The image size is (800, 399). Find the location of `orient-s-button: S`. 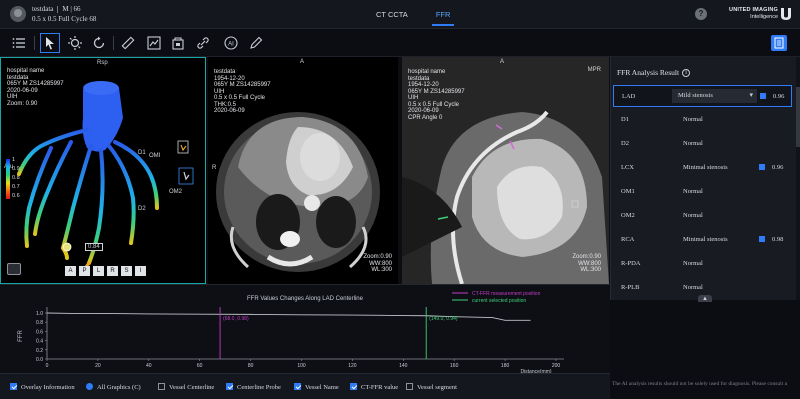

orient-s-button: S is located at coordinates (126, 271).